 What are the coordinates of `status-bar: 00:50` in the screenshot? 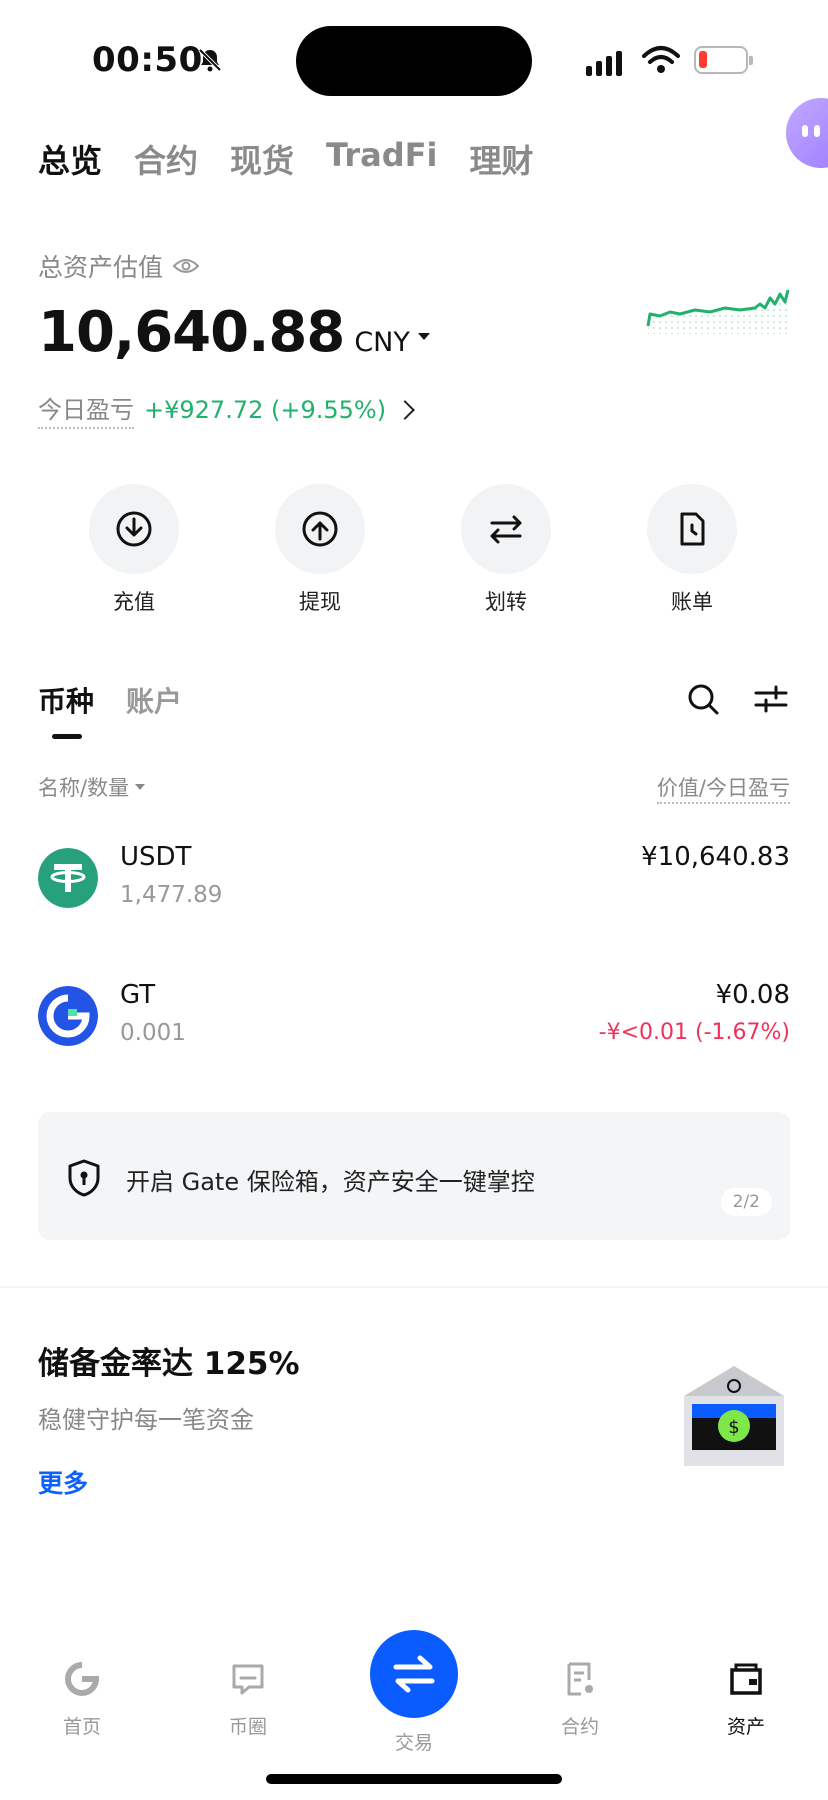 It's located at (414, 55).